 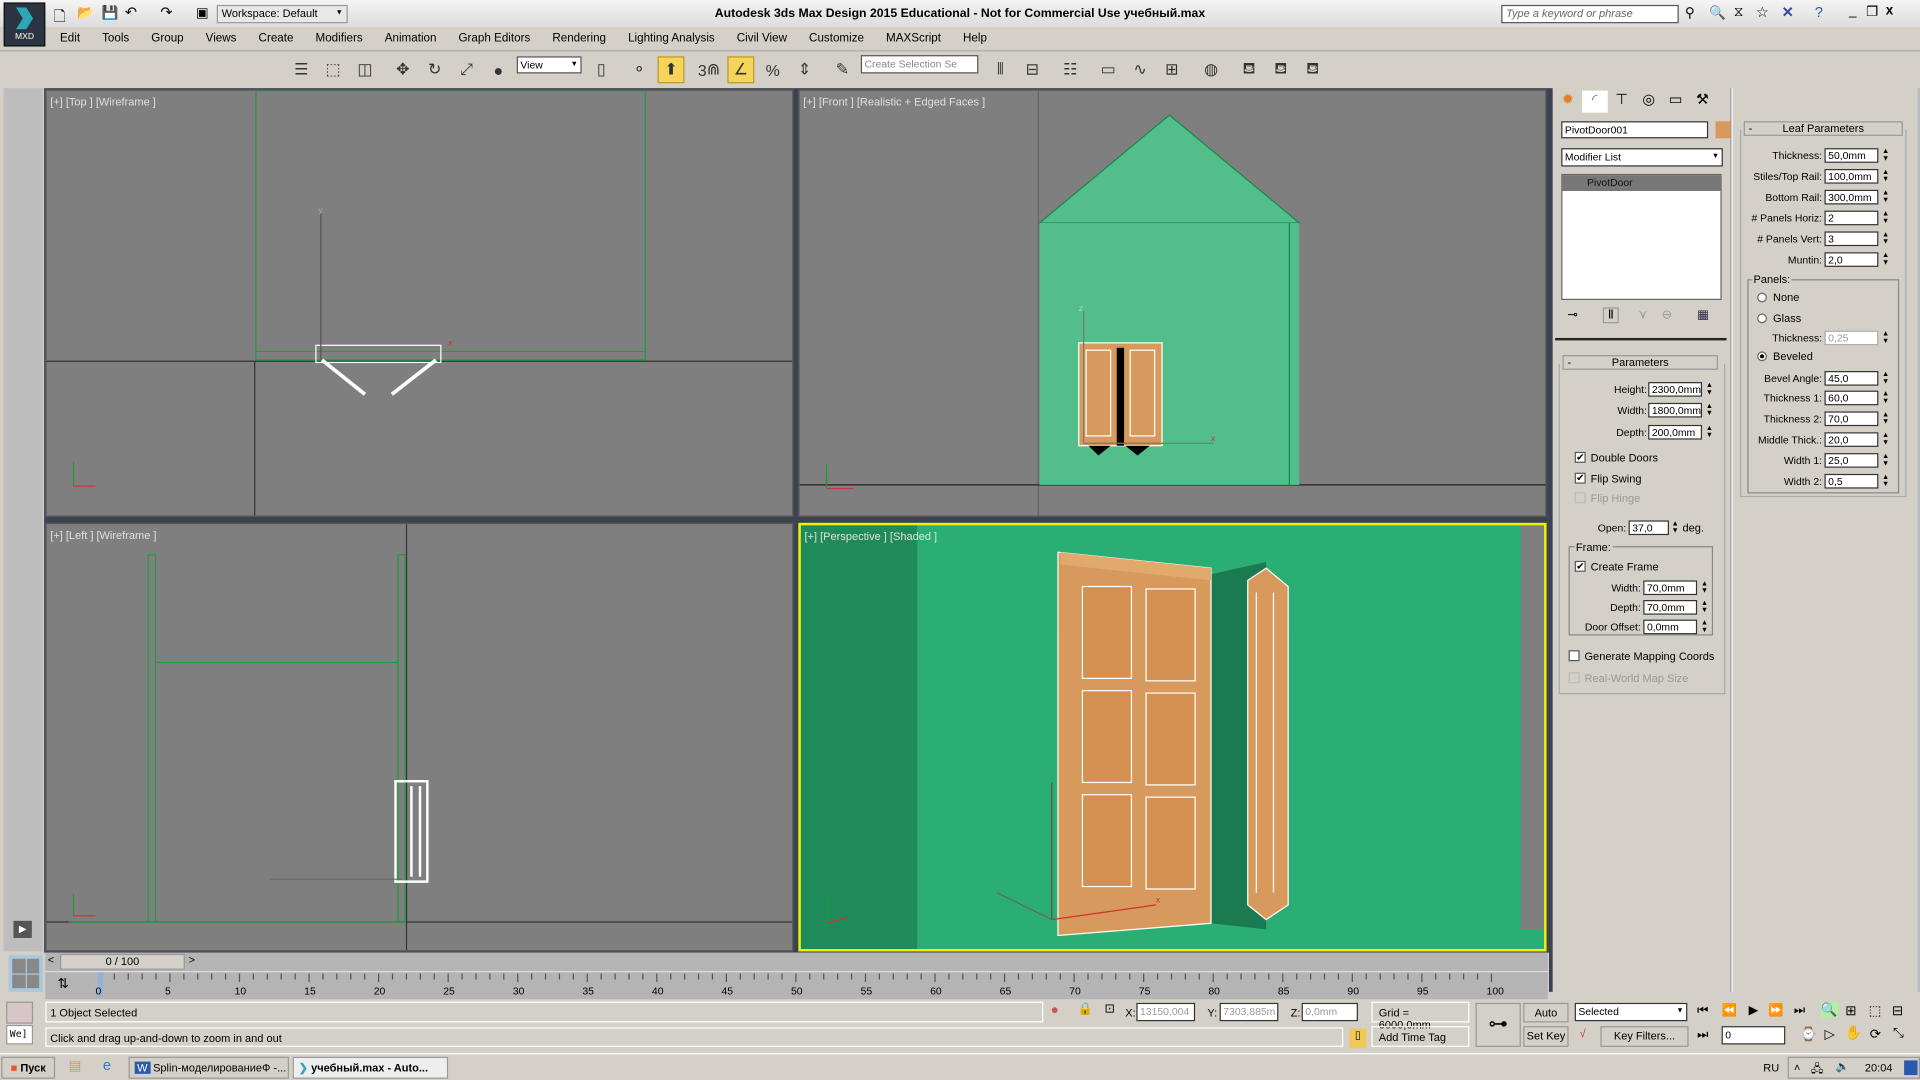 I want to click on panels-vert-spinner: ▲ ▼, so click(x=1886, y=238).